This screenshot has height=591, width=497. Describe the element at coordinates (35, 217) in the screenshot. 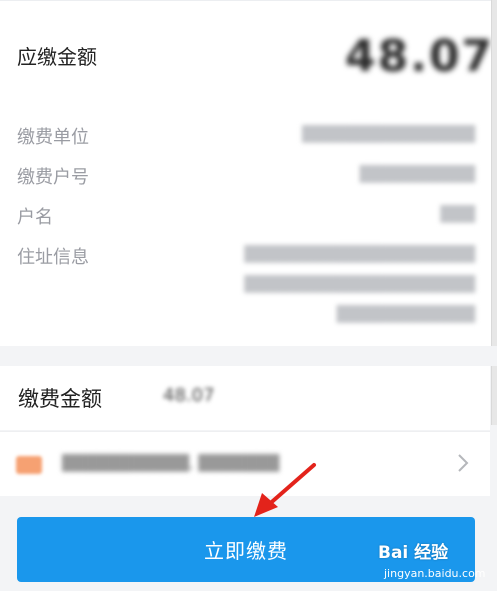

I see `account-name-label: 户名` at that location.